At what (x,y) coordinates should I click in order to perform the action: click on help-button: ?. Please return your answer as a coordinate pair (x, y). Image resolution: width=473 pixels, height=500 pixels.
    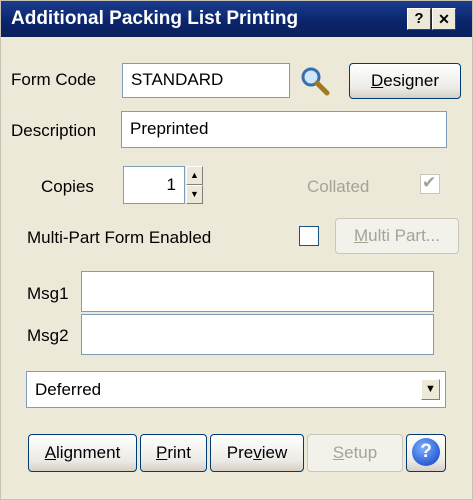
    Looking at the image, I should click on (419, 19).